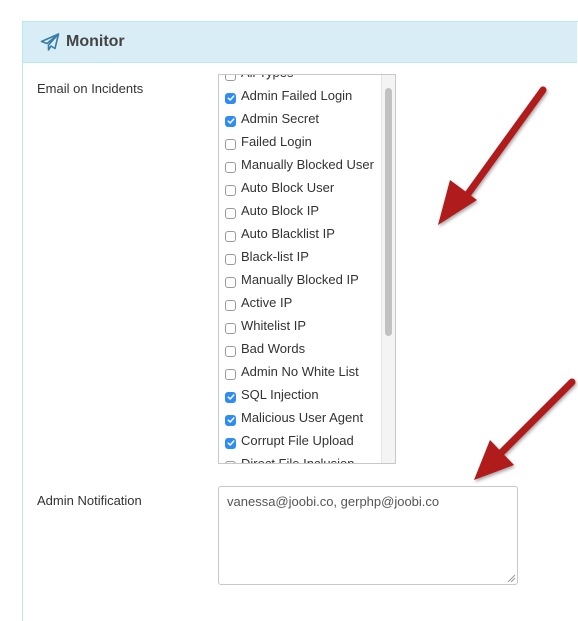 The image size is (578, 621). I want to click on admin-notification-textarea, so click(368, 535).